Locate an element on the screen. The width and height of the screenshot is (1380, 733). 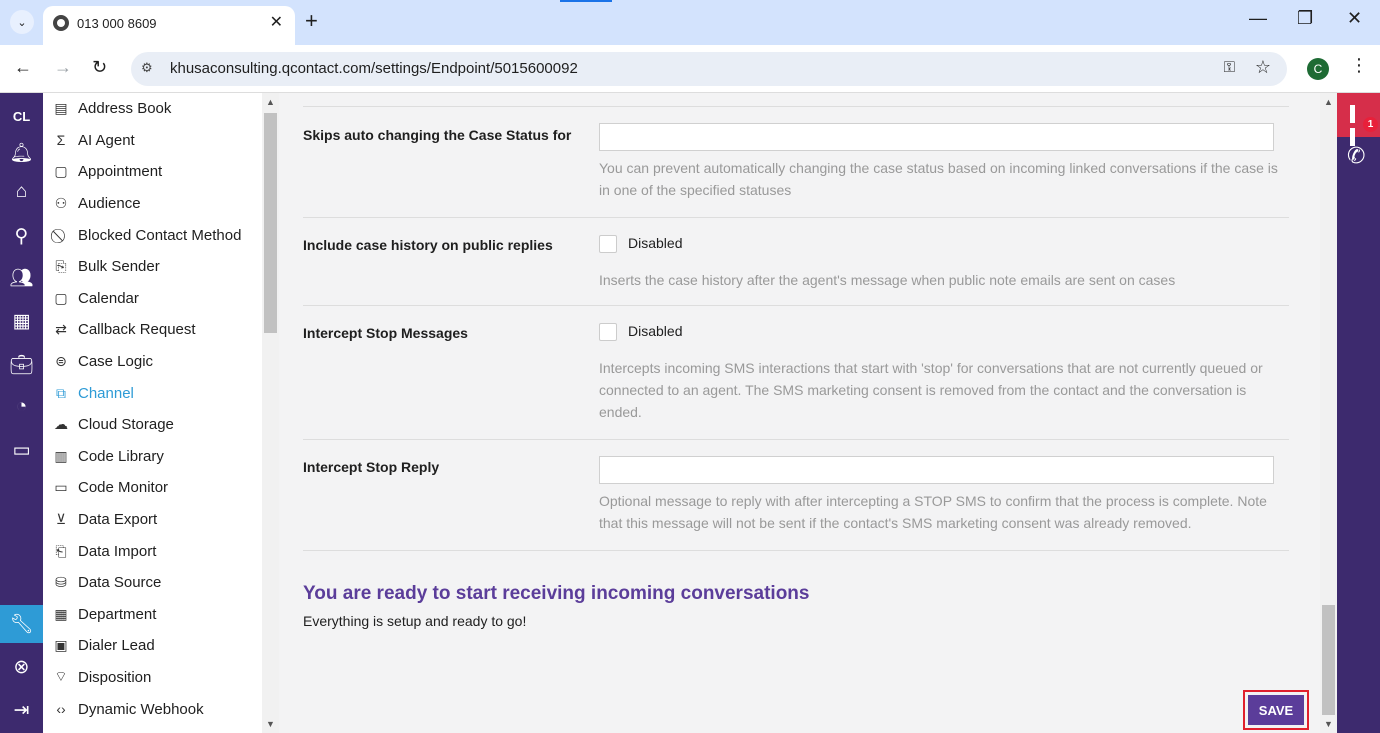
case-history-state: Disabled is located at coordinates (655, 243).